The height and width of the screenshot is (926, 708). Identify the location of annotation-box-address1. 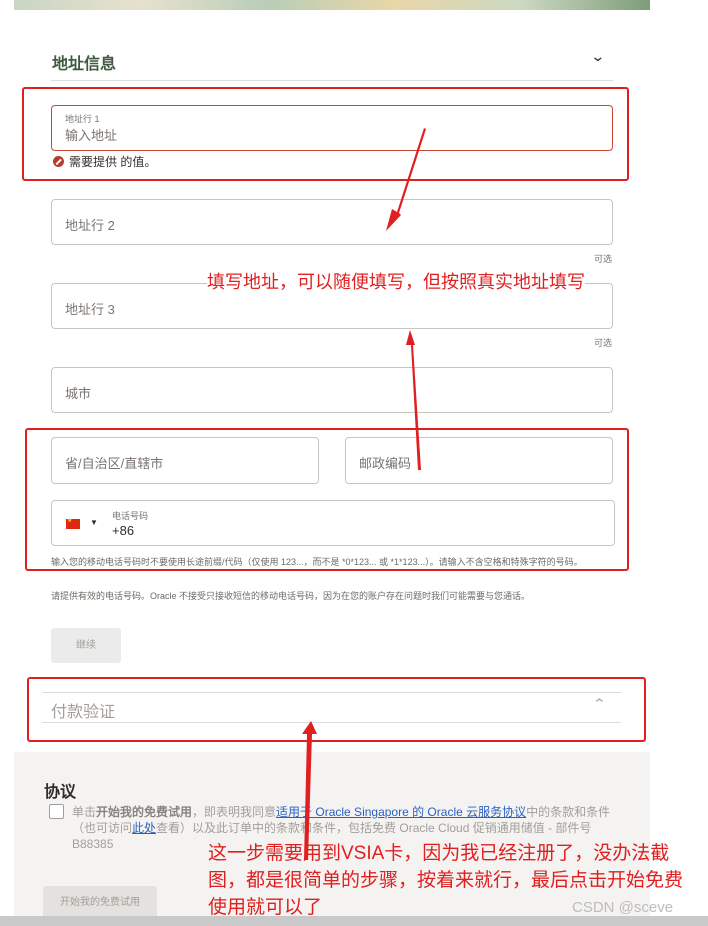
(325, 134).